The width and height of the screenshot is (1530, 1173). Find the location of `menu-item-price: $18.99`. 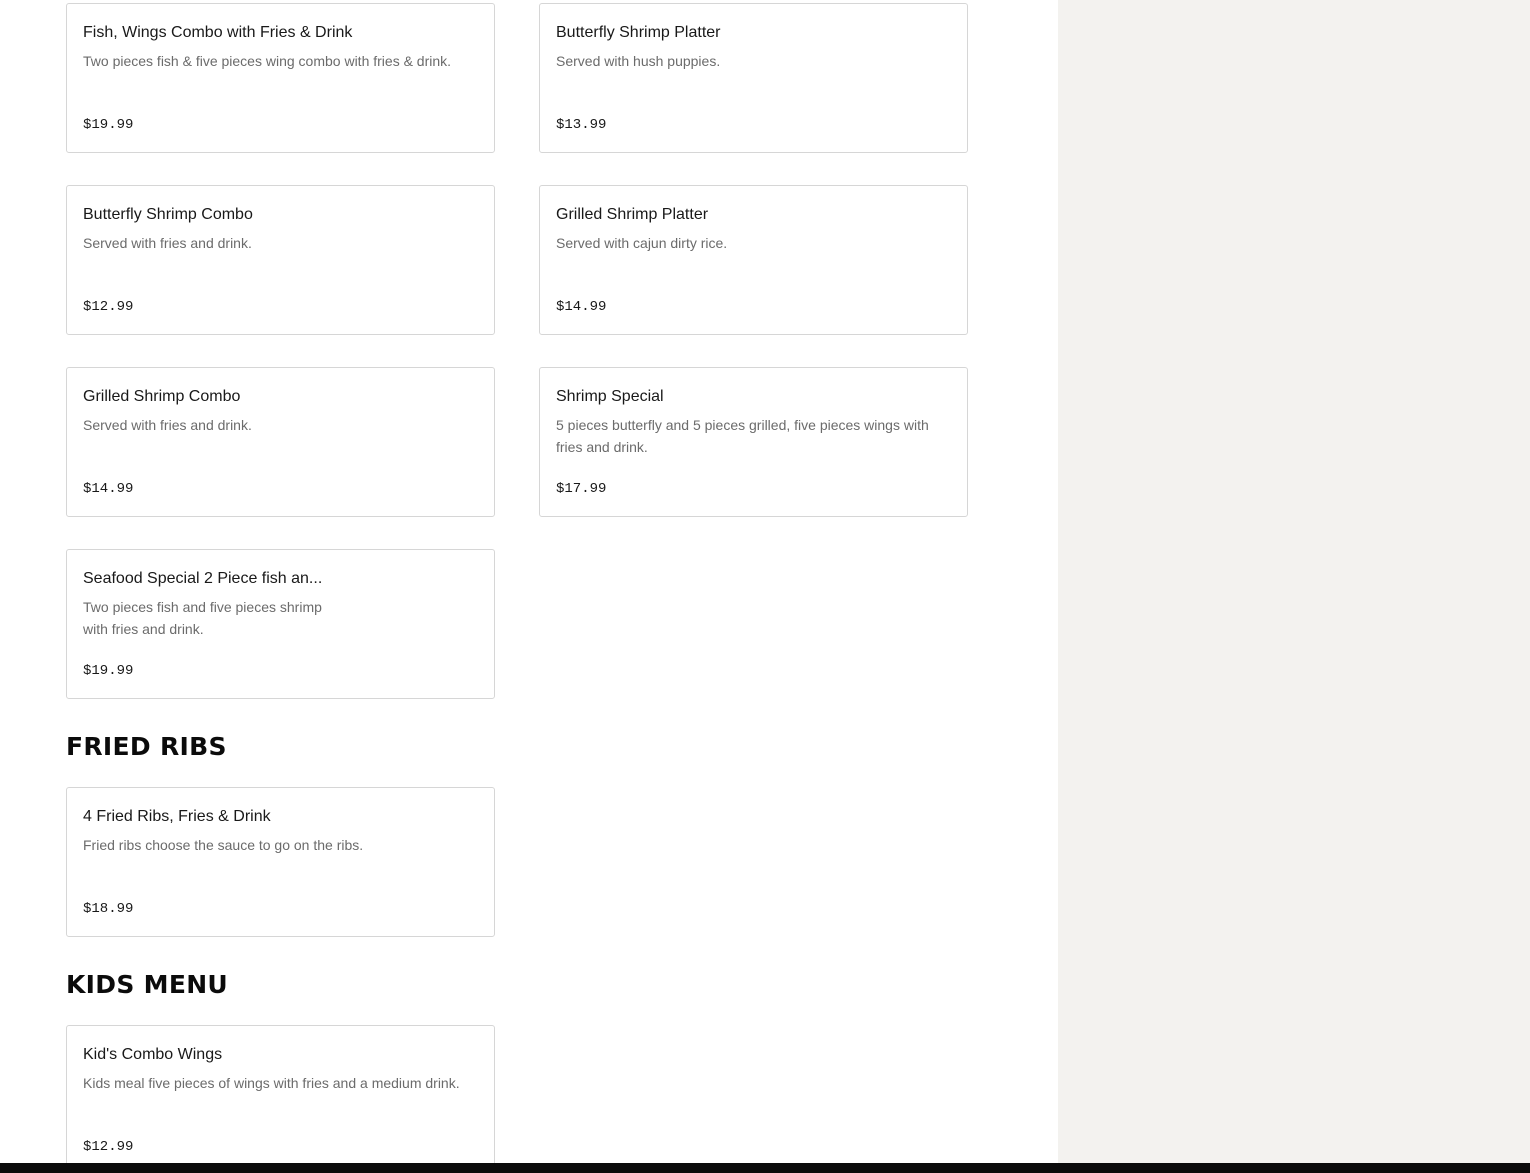

menu-item-price: $18.99 is located at coordinates (108, 909).